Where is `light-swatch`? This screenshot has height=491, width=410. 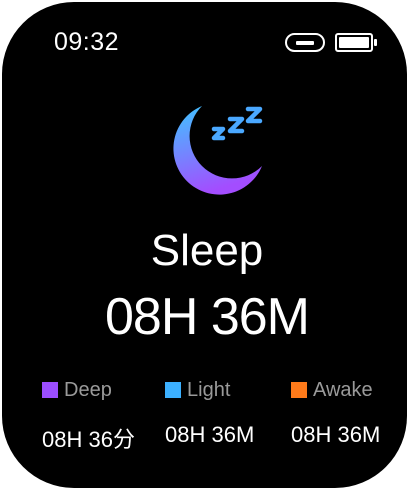 light-swatch is located at coordinates (173, 390).